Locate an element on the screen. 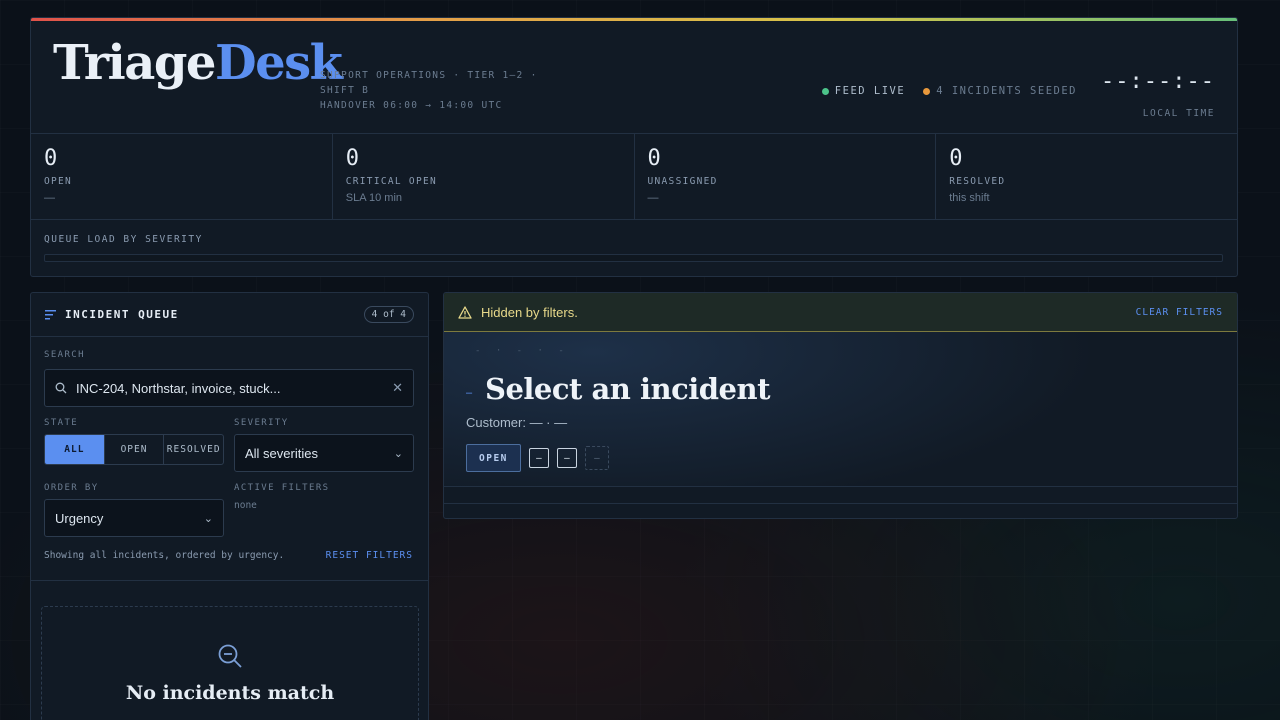 Image resolution: width=1280 pixels, height=720 pixels. tagline-line3: HANDOVER 06:00 → 14:00 UTC is located at coordinates (411, 105).